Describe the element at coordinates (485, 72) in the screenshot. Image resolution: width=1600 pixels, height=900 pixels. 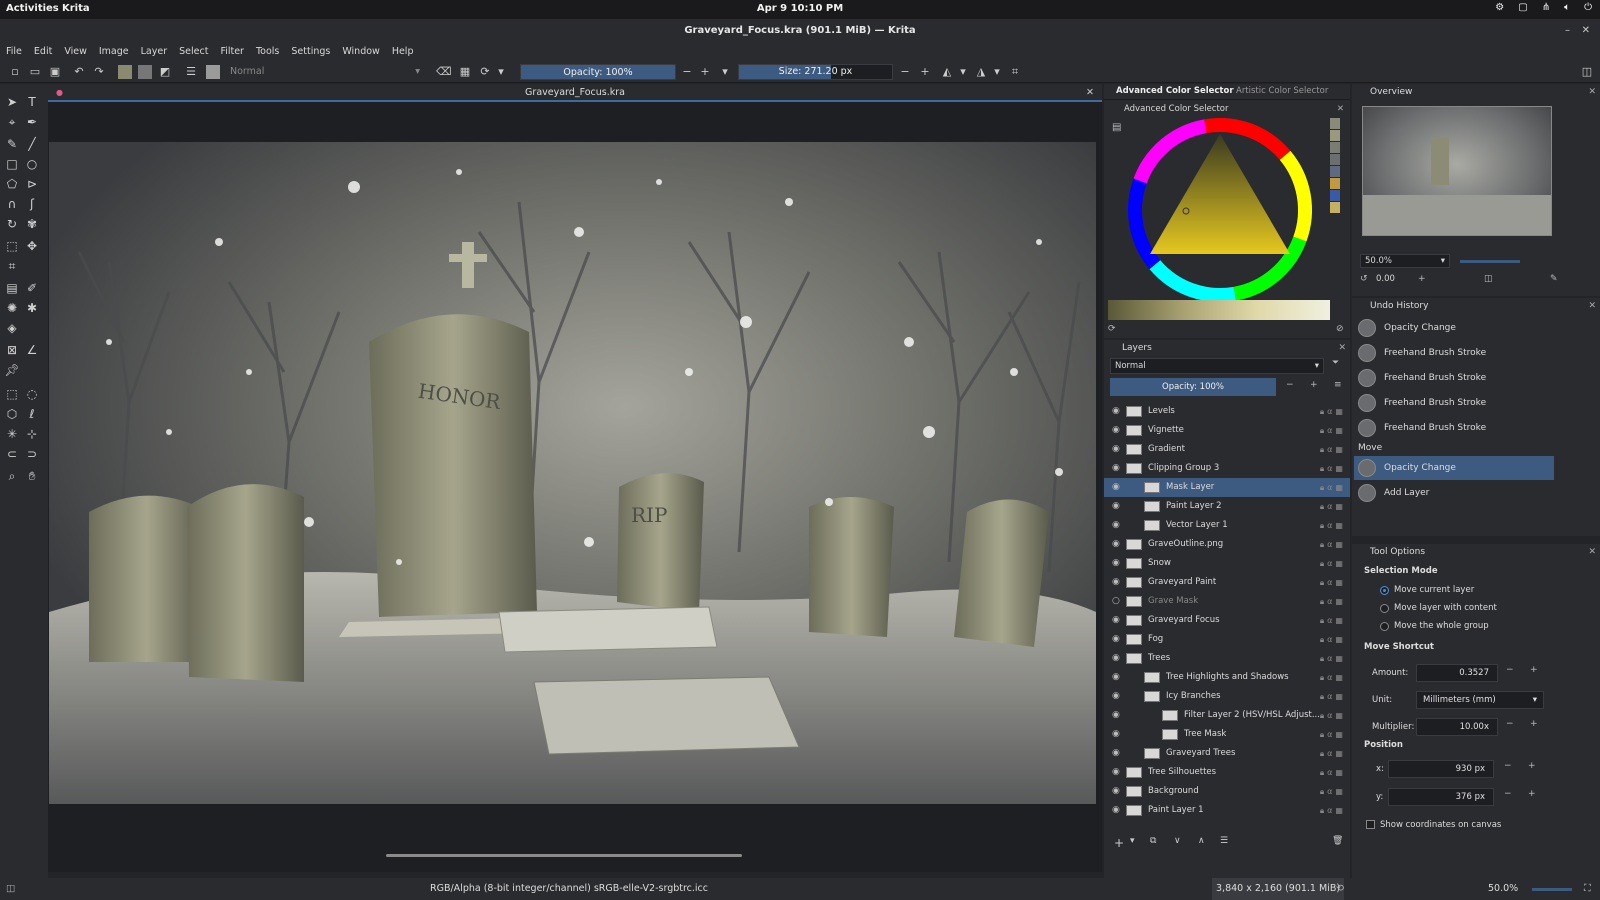
I see `reload-preset-icon: ⟳` at that location.